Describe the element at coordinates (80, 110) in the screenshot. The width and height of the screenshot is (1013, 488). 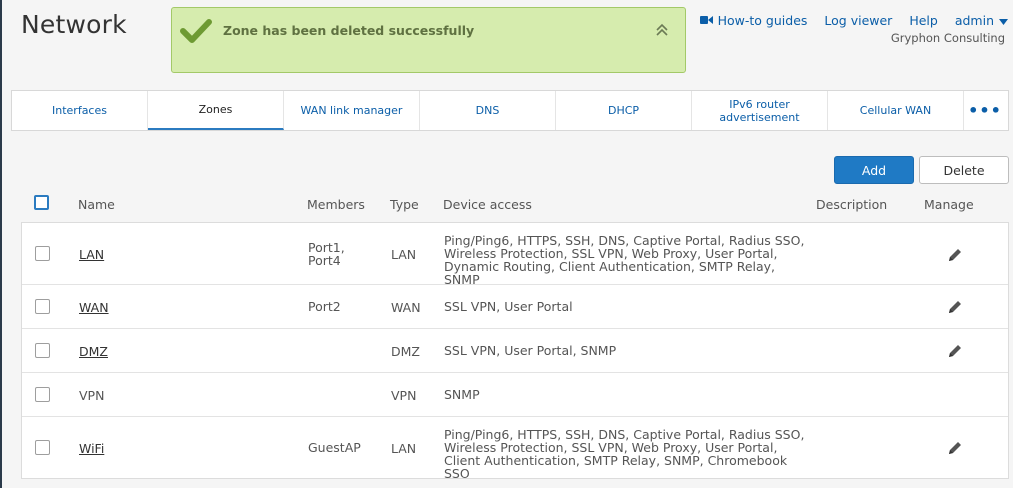
I see `tab-interfaces: Interfaces` at that location.